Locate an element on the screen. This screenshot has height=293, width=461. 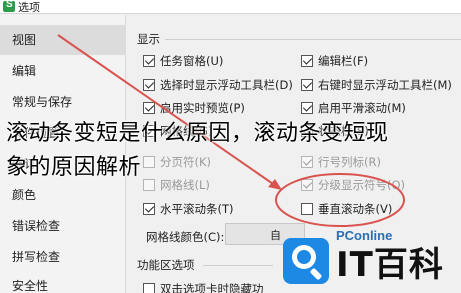
formula-bar-label: 编辑栏(F) is located at coordinates (343, 61).